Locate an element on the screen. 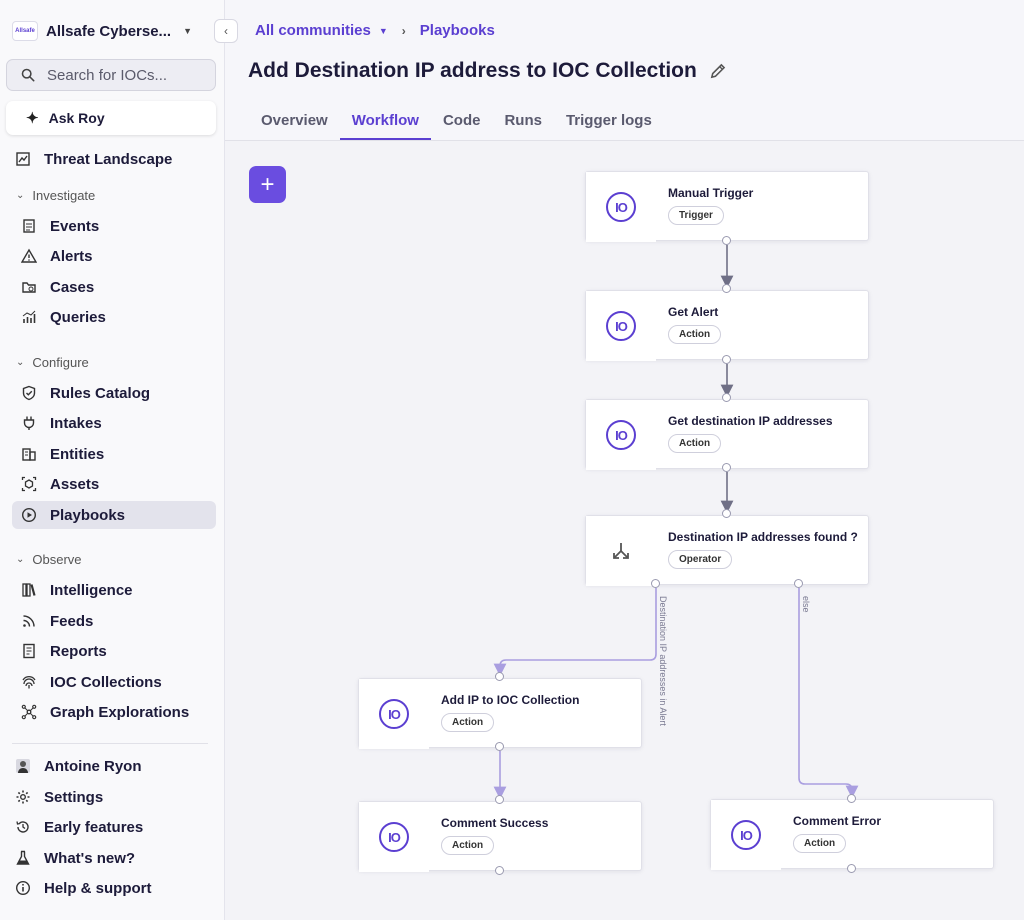 The height and width of the screenshot is (920, 1024). section-investigate: ⌄ Investigate is located at coordinates (55, 195).